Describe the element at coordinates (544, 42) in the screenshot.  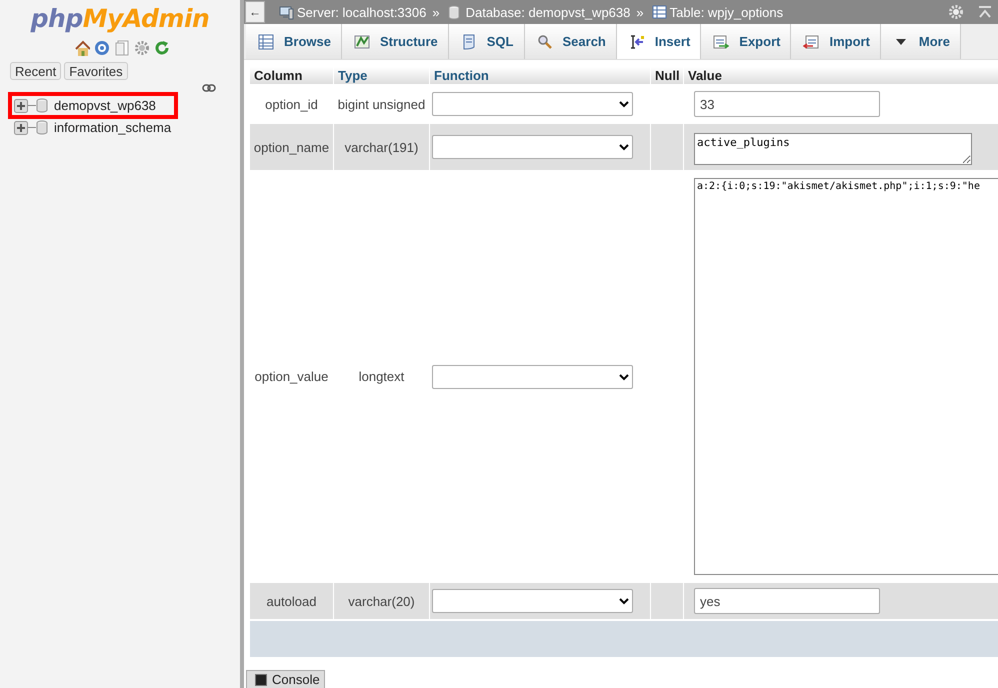
I see `search-icon` at that location.